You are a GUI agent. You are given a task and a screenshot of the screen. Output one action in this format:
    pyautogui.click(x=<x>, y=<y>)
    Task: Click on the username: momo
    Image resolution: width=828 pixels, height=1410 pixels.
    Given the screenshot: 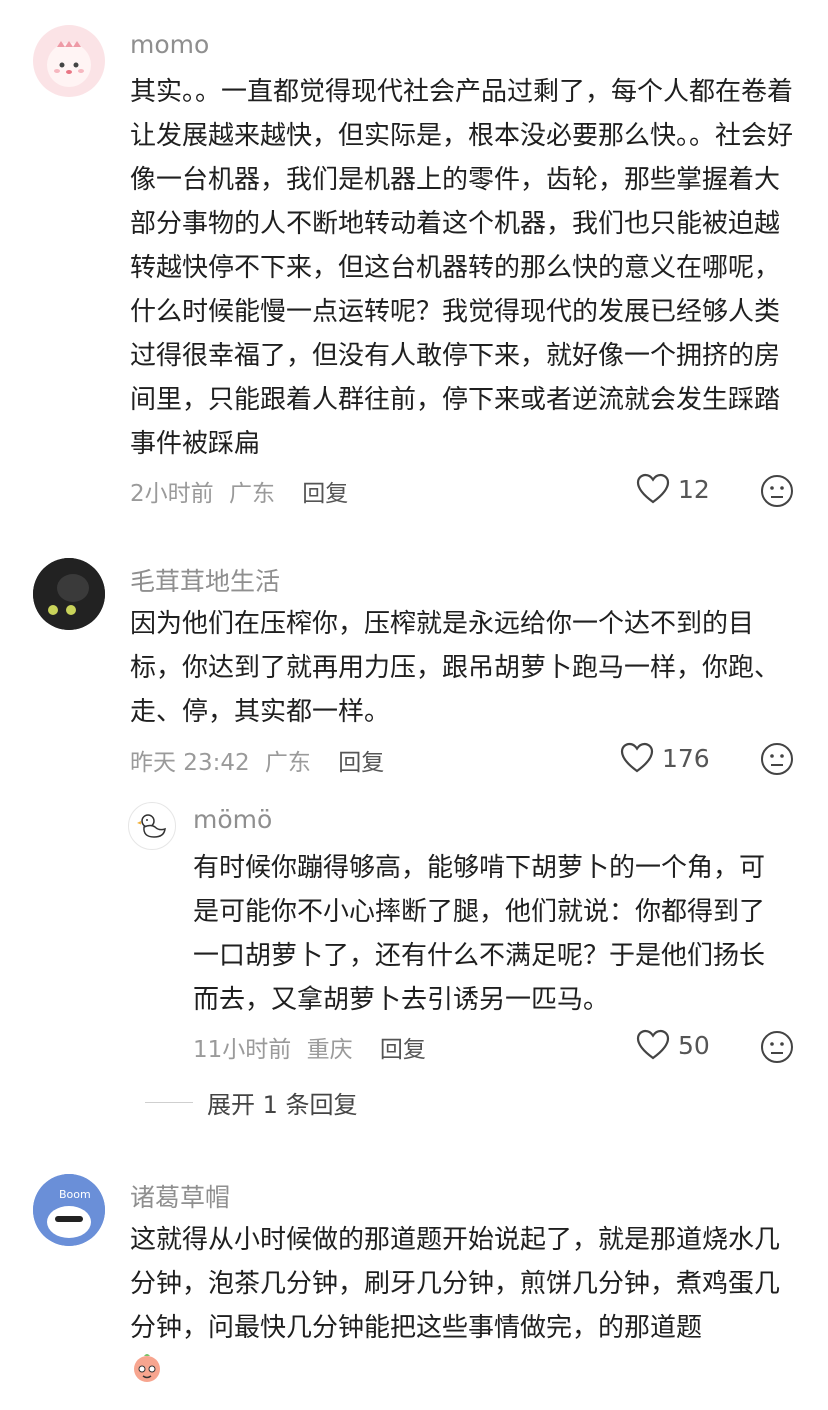 What is the action you would take?
    pyautogui.click(x=169, y=44)
    